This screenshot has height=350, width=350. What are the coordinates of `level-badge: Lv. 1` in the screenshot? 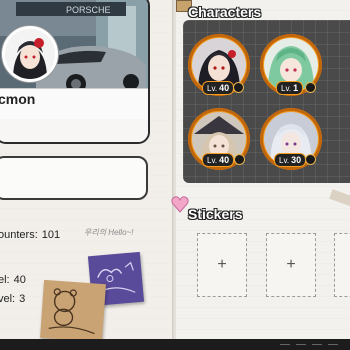 It's located at (290, 88).